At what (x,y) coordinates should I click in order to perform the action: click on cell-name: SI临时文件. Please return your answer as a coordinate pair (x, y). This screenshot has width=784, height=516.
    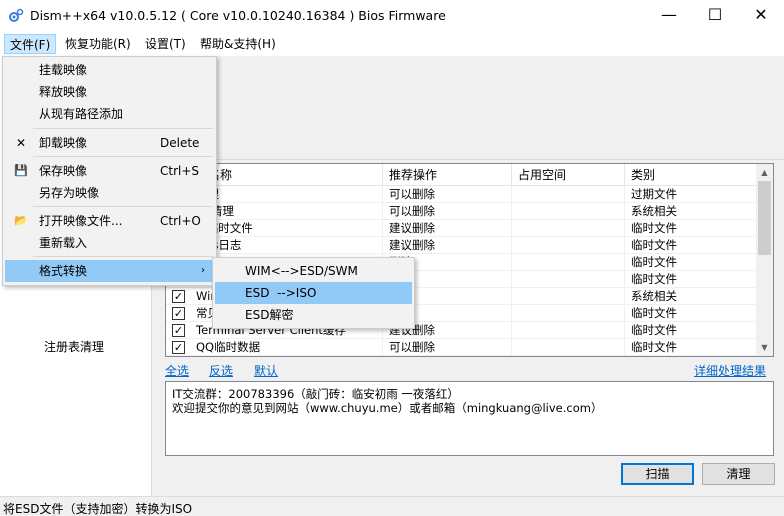
    Looking at the image, I should click on (286, 228).